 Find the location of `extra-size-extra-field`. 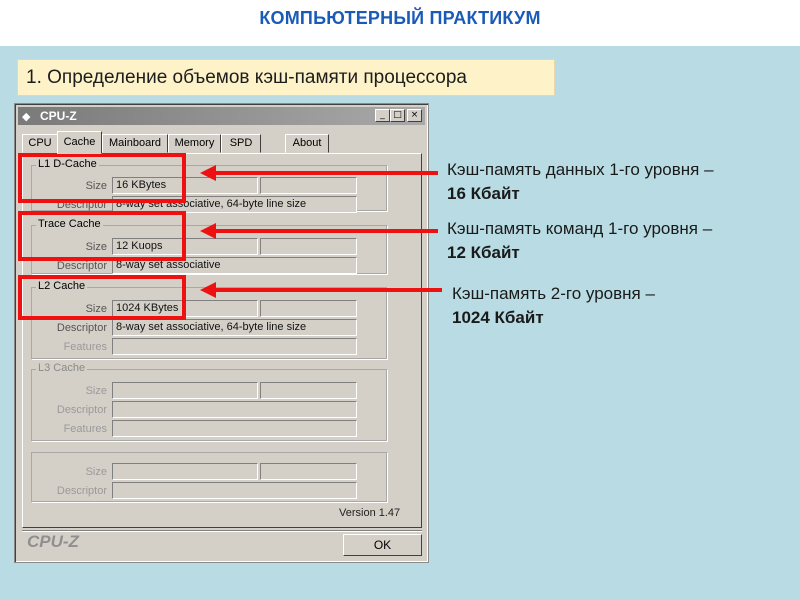

extra-size-extra-field is located at coordinates (308, 471).